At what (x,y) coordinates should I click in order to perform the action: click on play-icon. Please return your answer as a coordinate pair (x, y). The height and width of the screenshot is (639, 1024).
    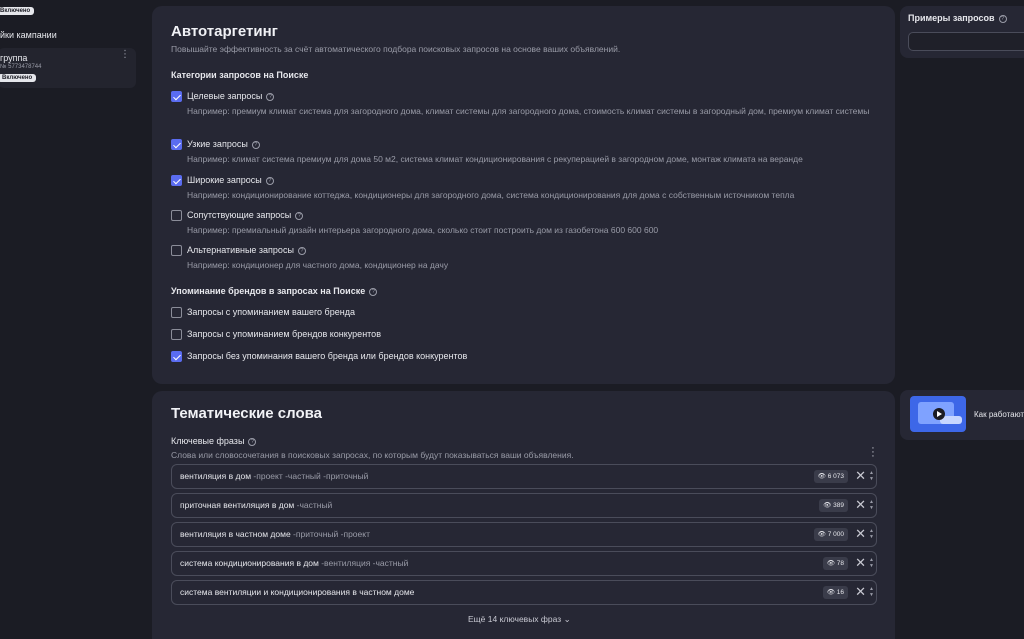
    Looking at the image, I should click on (939, 414).